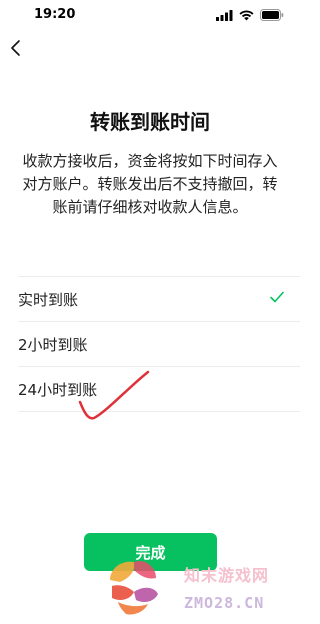 The image size is (320, 624). Describe the element at coordinates (150, 122) in the screenshot. I see `page-title: 转账到账时间` at that location.